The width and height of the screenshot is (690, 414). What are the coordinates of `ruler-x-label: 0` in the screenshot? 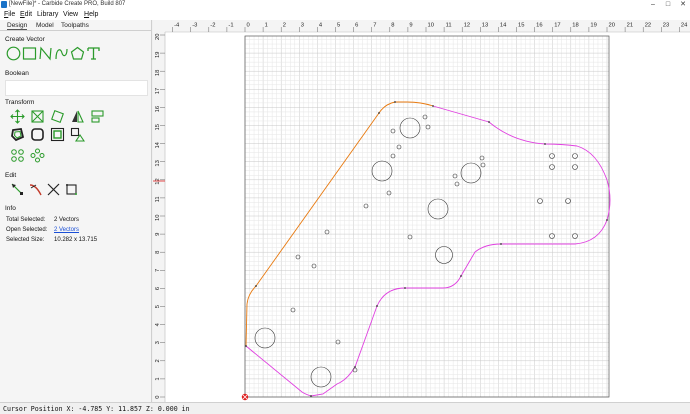 It's located at (248, 26).